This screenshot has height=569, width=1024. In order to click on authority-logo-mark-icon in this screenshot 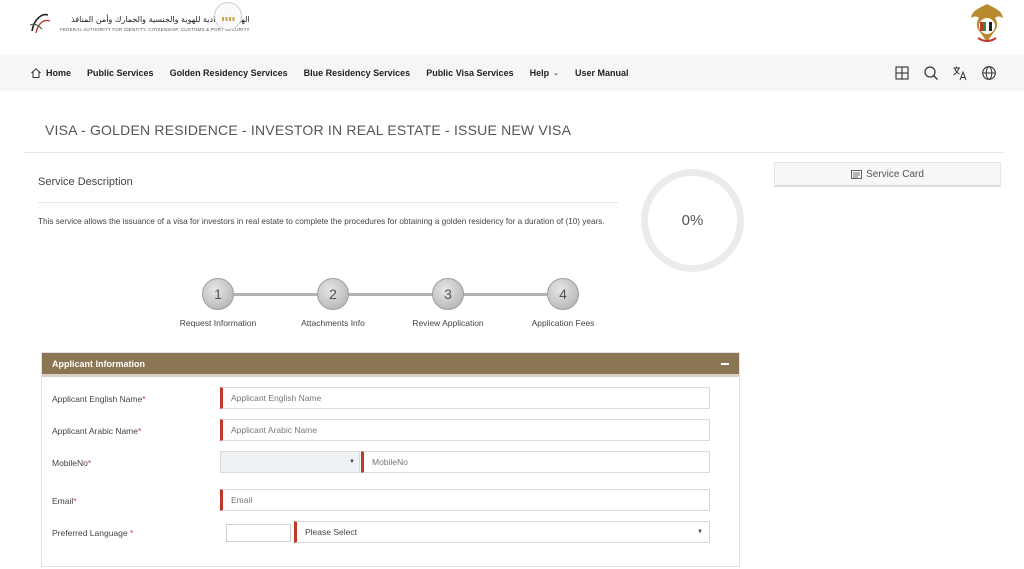, I will do `click(40, 23)`.